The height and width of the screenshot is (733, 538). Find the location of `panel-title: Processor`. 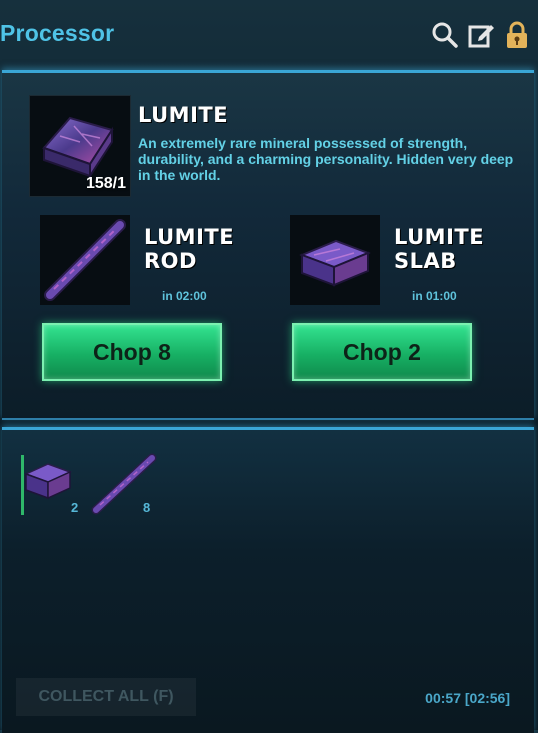

panel-title: Processor is located at coordinates (57, 33).